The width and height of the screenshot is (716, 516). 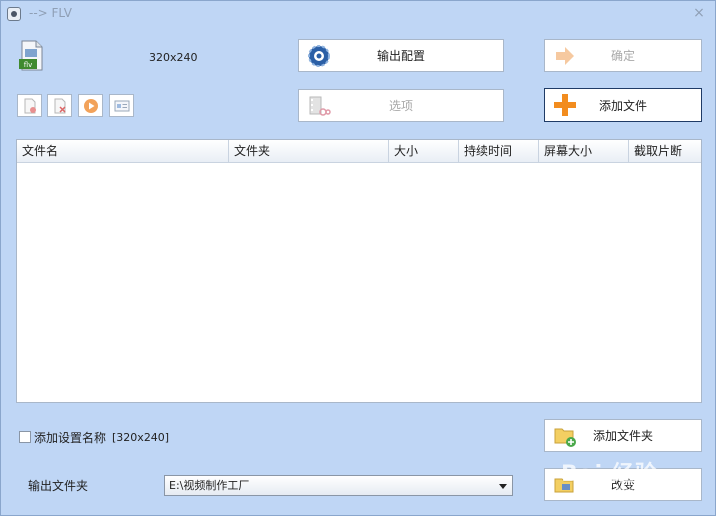 What do you see at coordinates (401, 55) in the screenshot?
I see `output-config-button: 输出配置` at bounding box center [401, 55].